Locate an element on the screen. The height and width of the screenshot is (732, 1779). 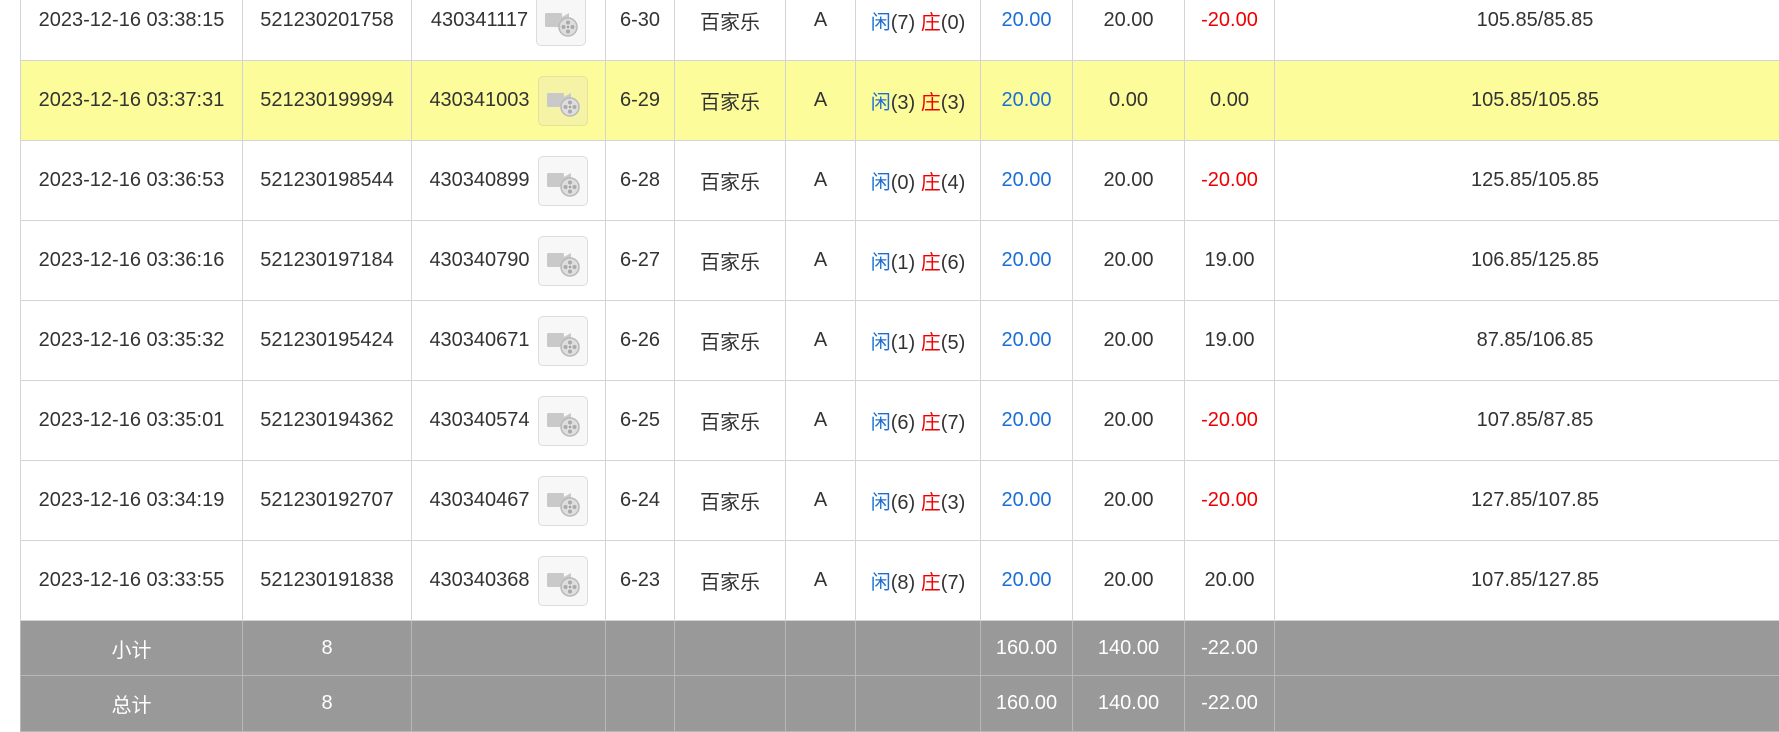
balance-change: 105.85/105.85 is located at coordinates (1527, 101).